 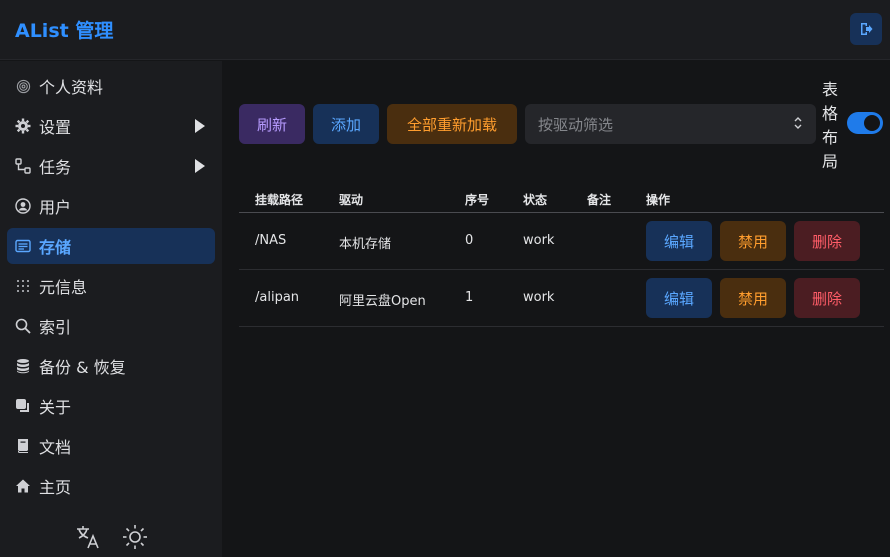 I want to click on cell-path: /alipan, so click(x=277, y=297).